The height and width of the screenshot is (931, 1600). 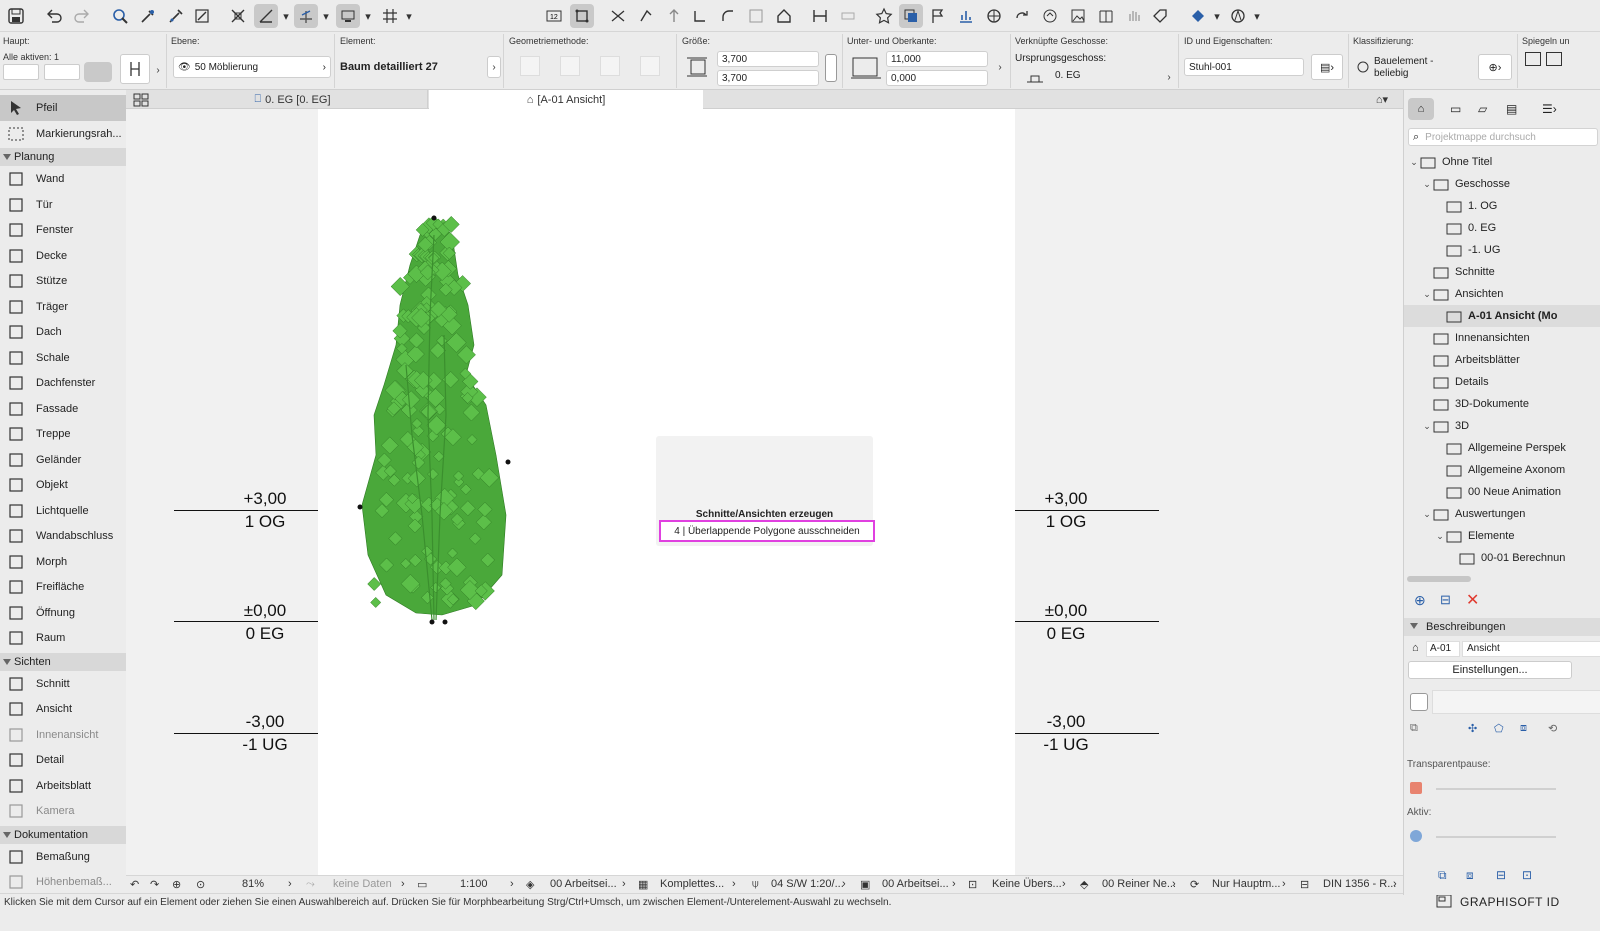 I want to click on redo-zoom-icon: ↷, so click(x=154, y=884).